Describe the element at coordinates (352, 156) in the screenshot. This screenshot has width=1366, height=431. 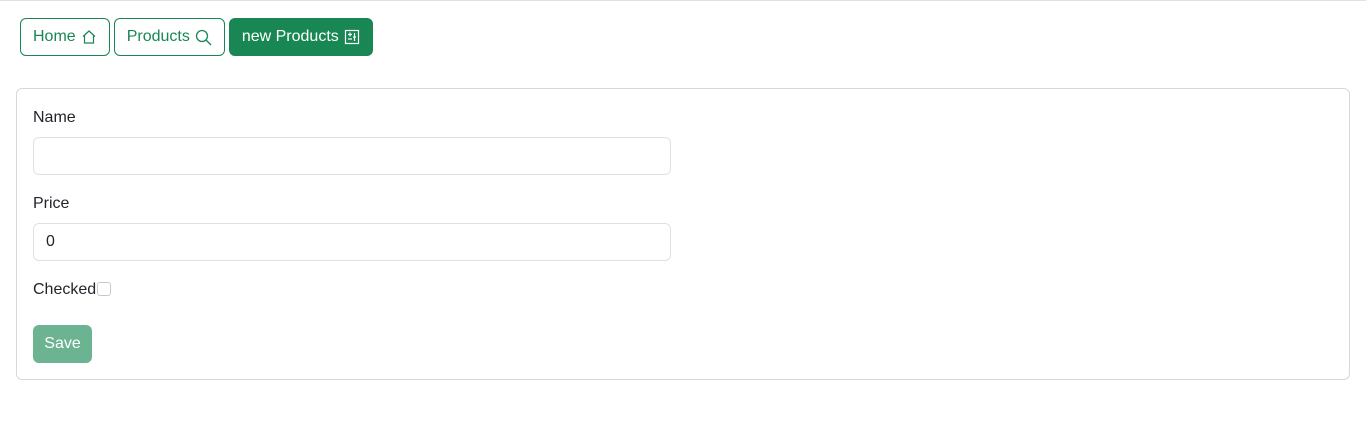
I see `name-input` at that location.